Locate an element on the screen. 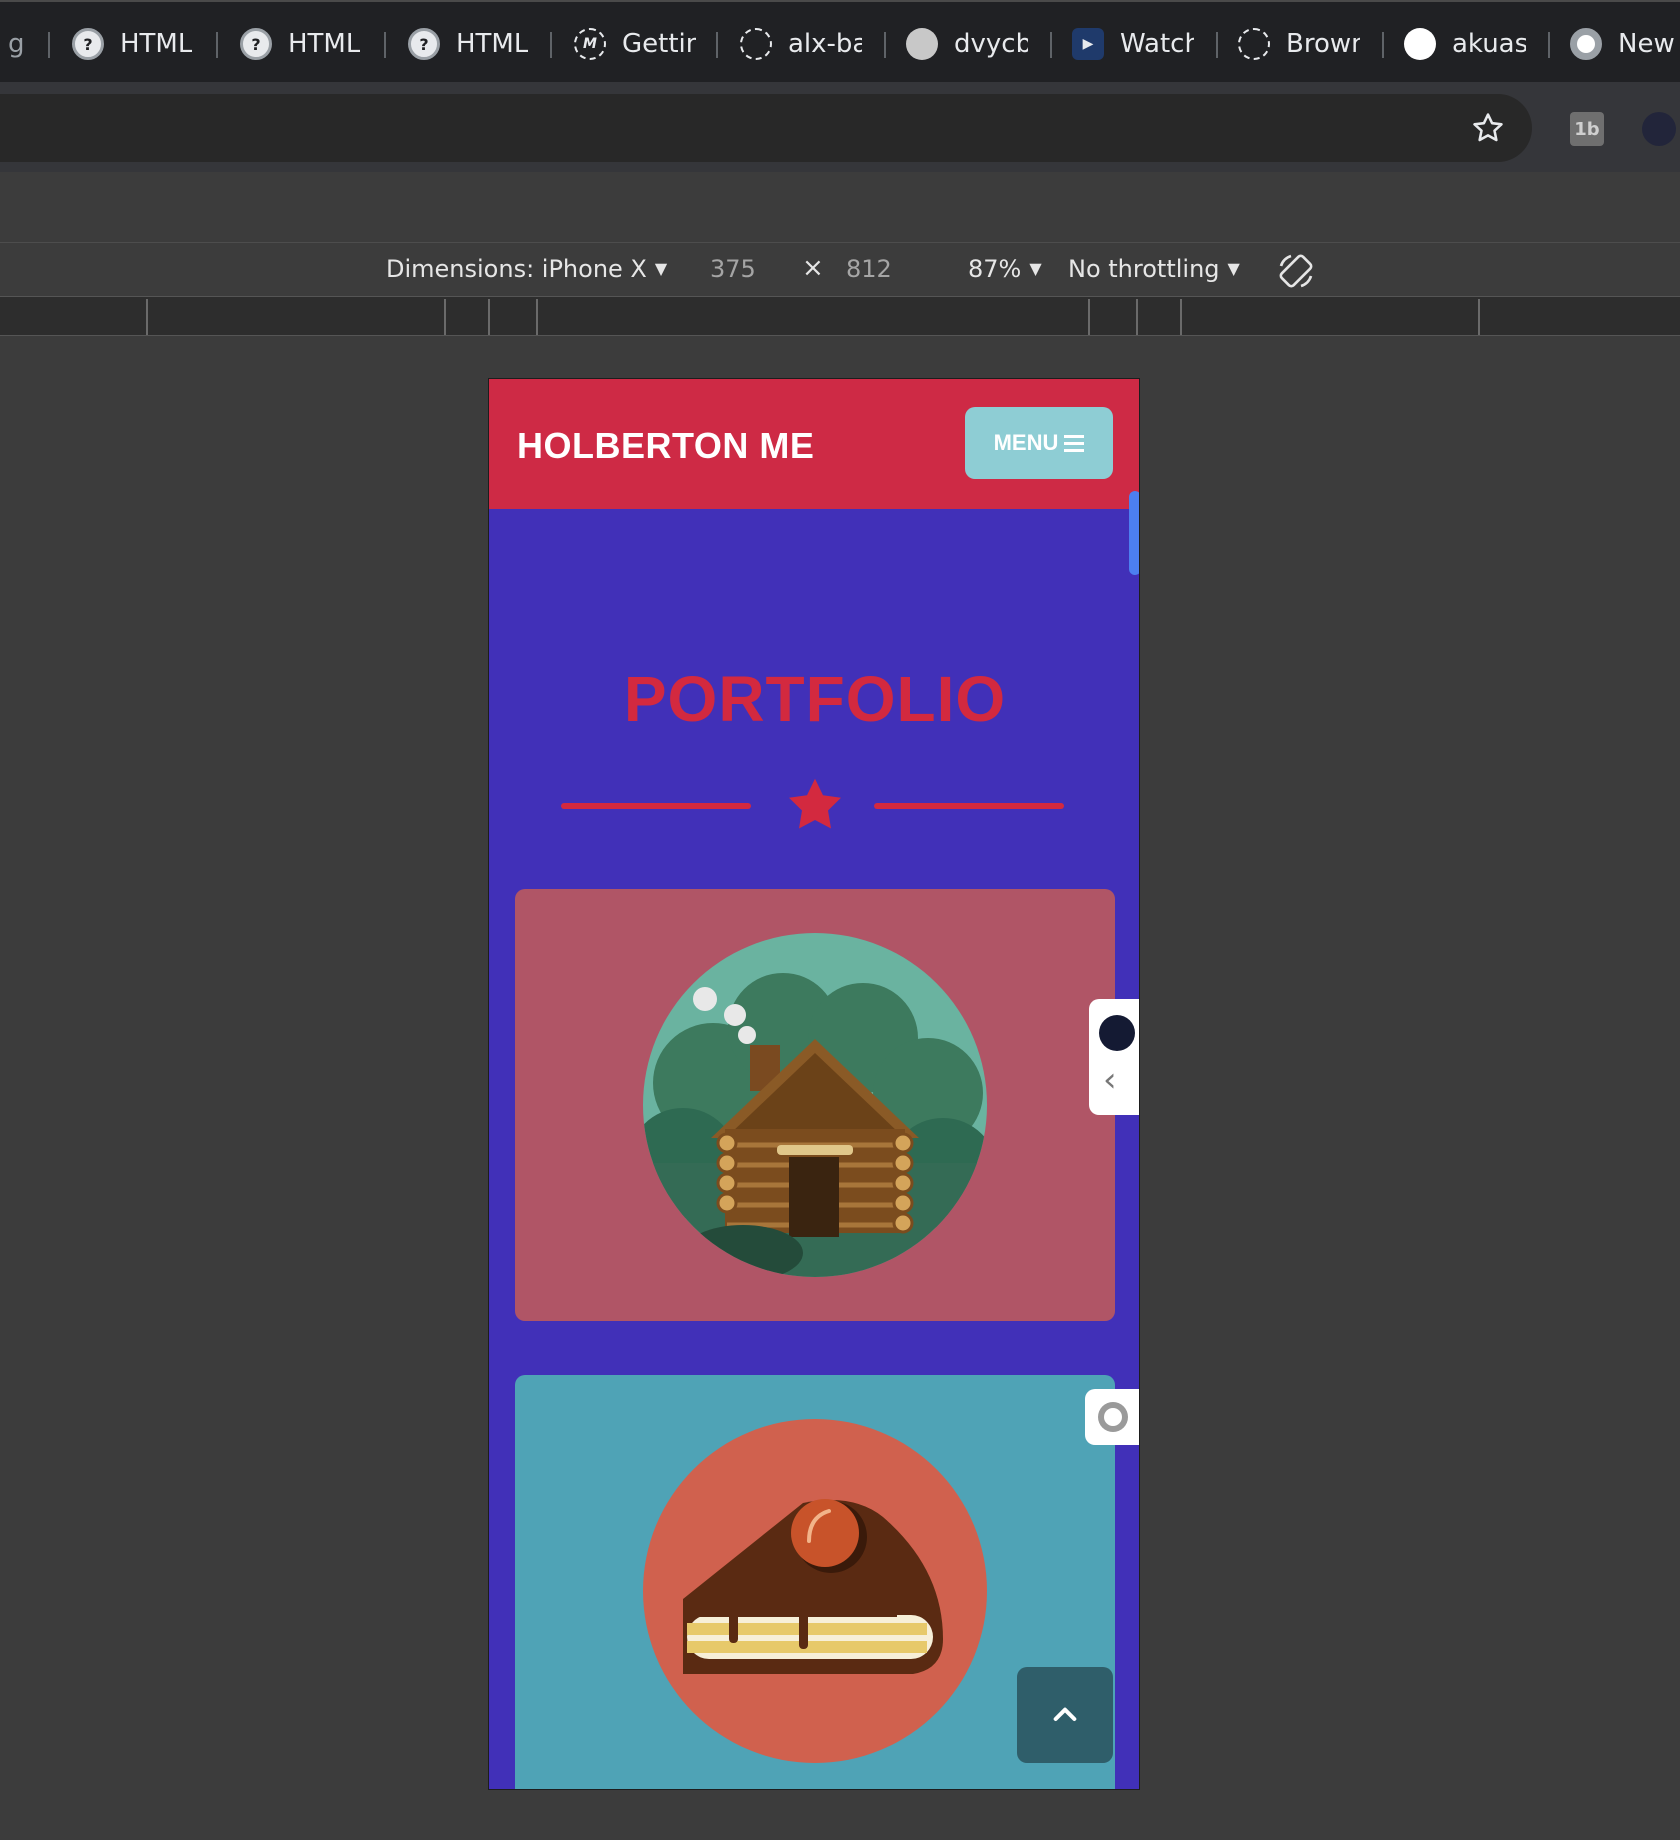 The width and height of the screenshot is (1680, 1840). hamburger-icon is located at coordinates (1074, 443).